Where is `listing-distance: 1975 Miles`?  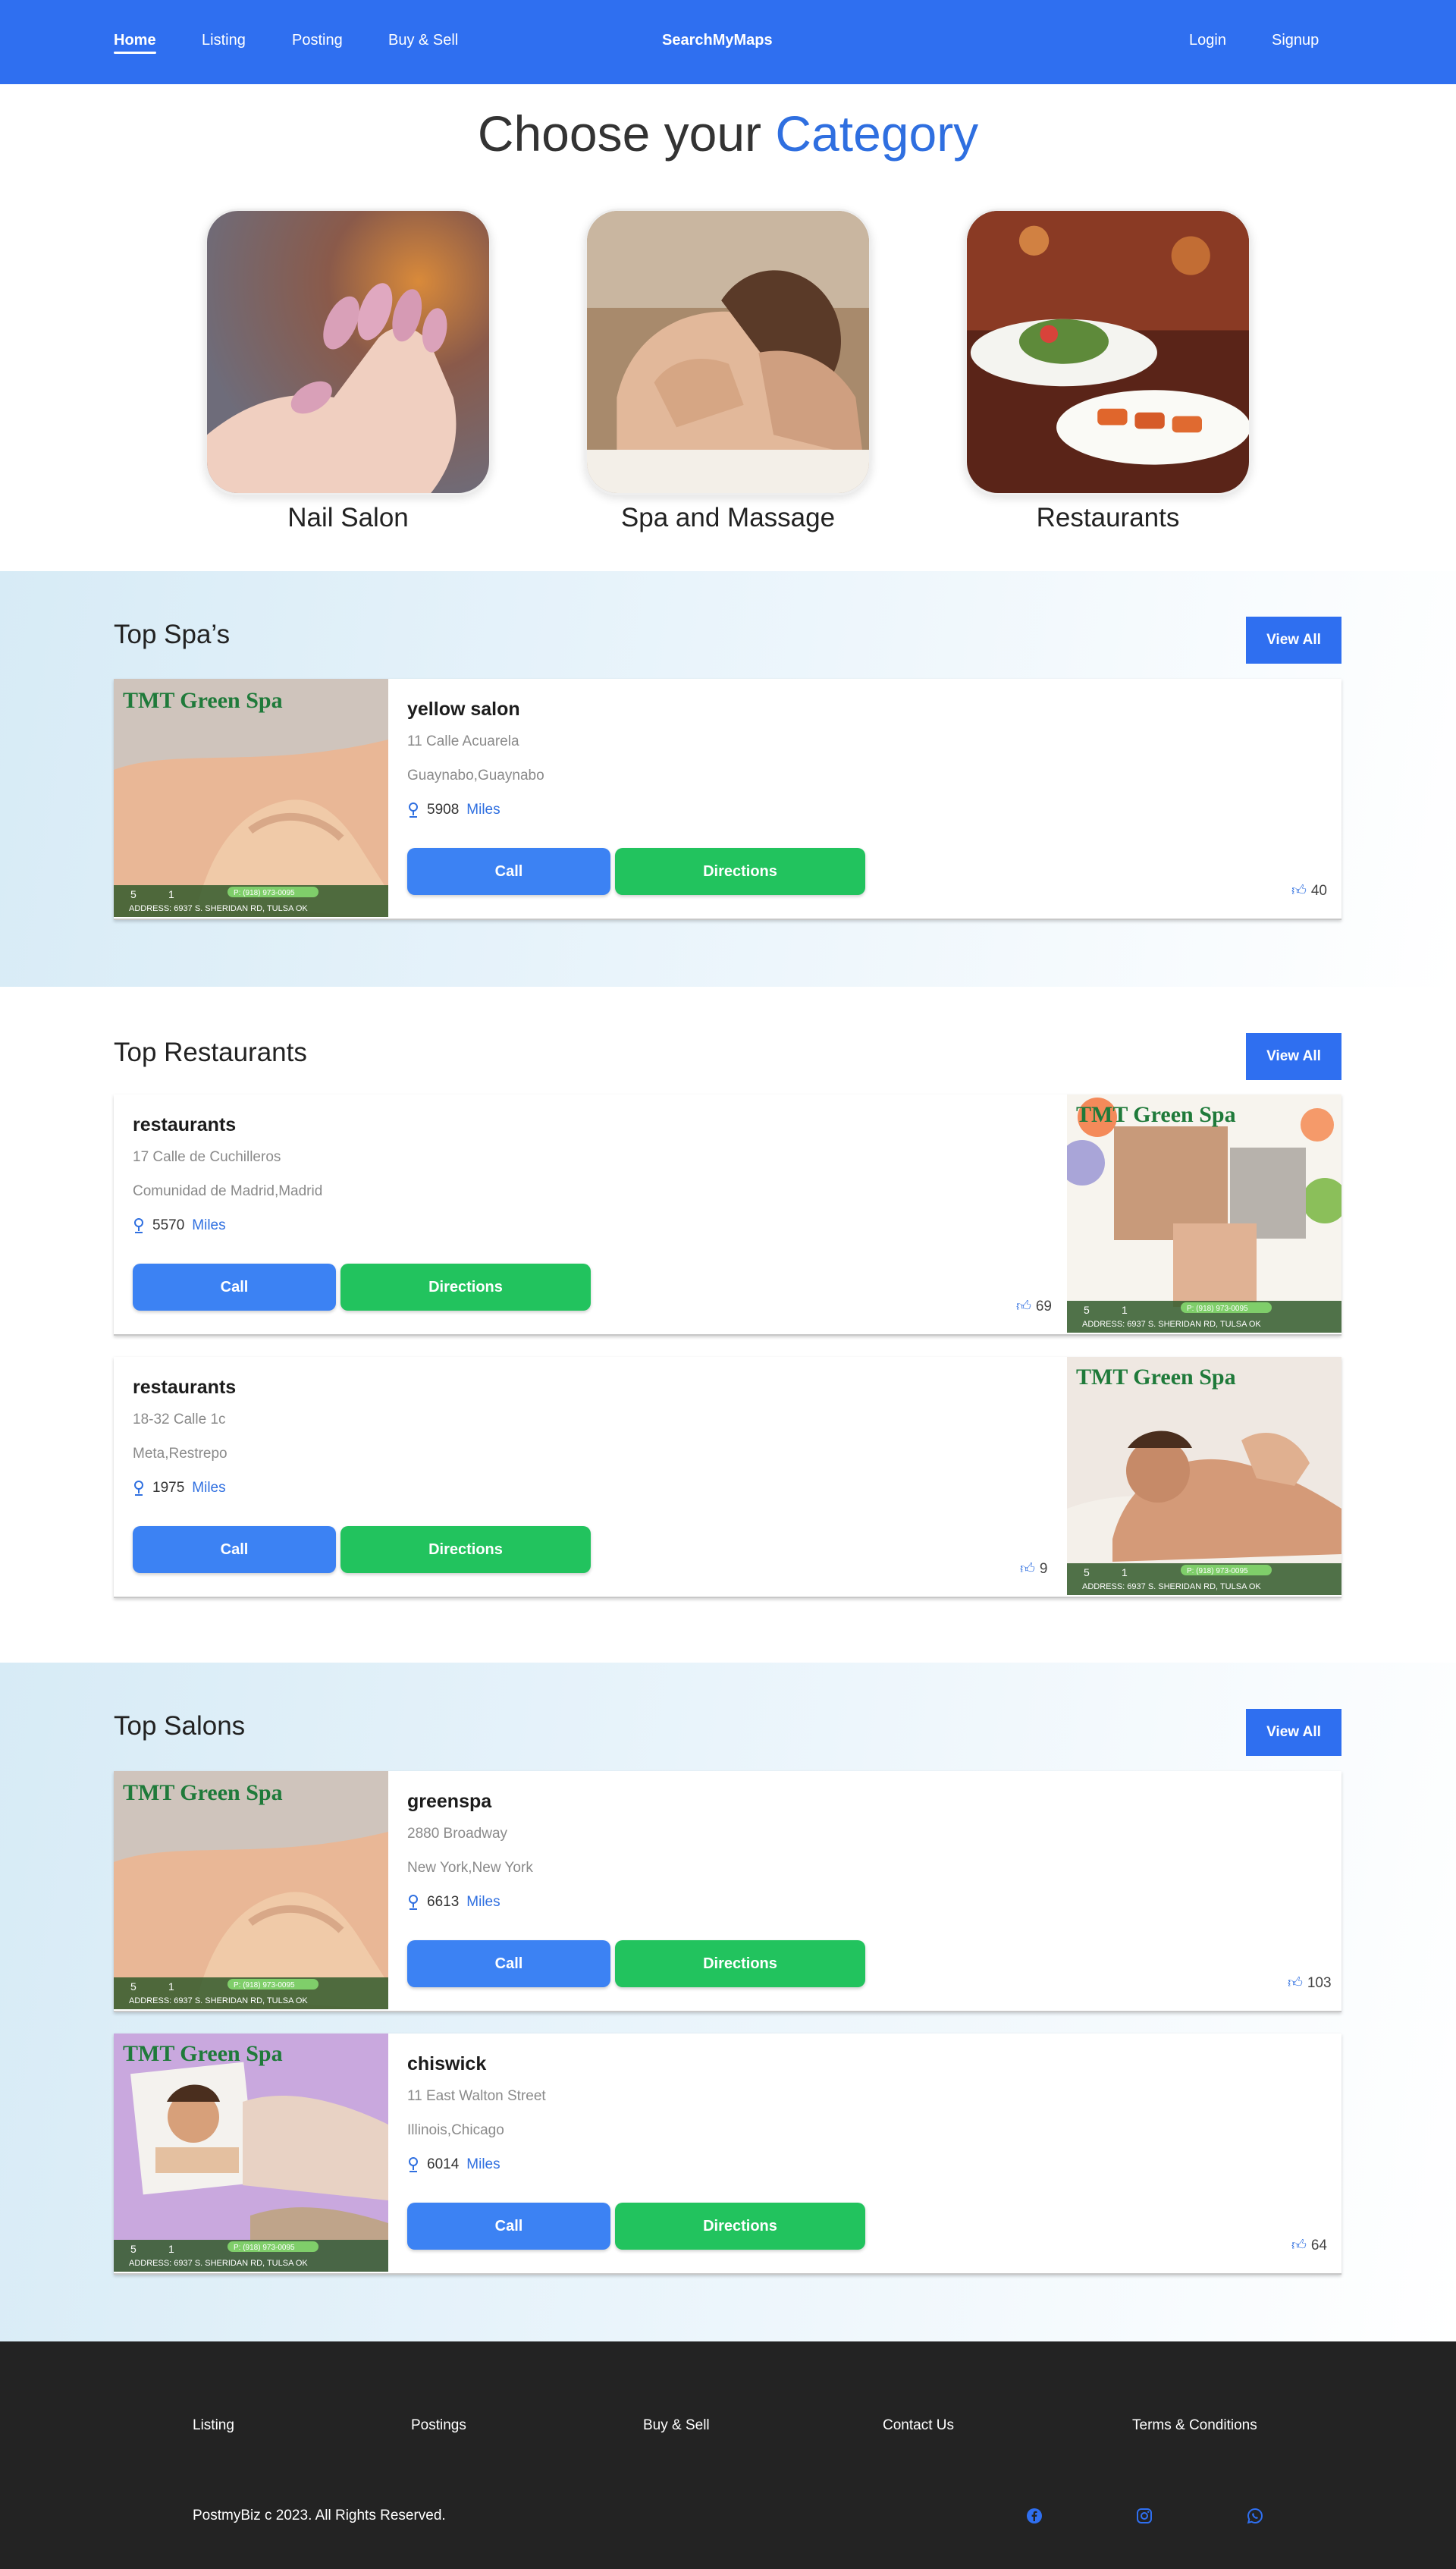 listing-distance: 1975 Miles is located at coordinates (179, 1488).